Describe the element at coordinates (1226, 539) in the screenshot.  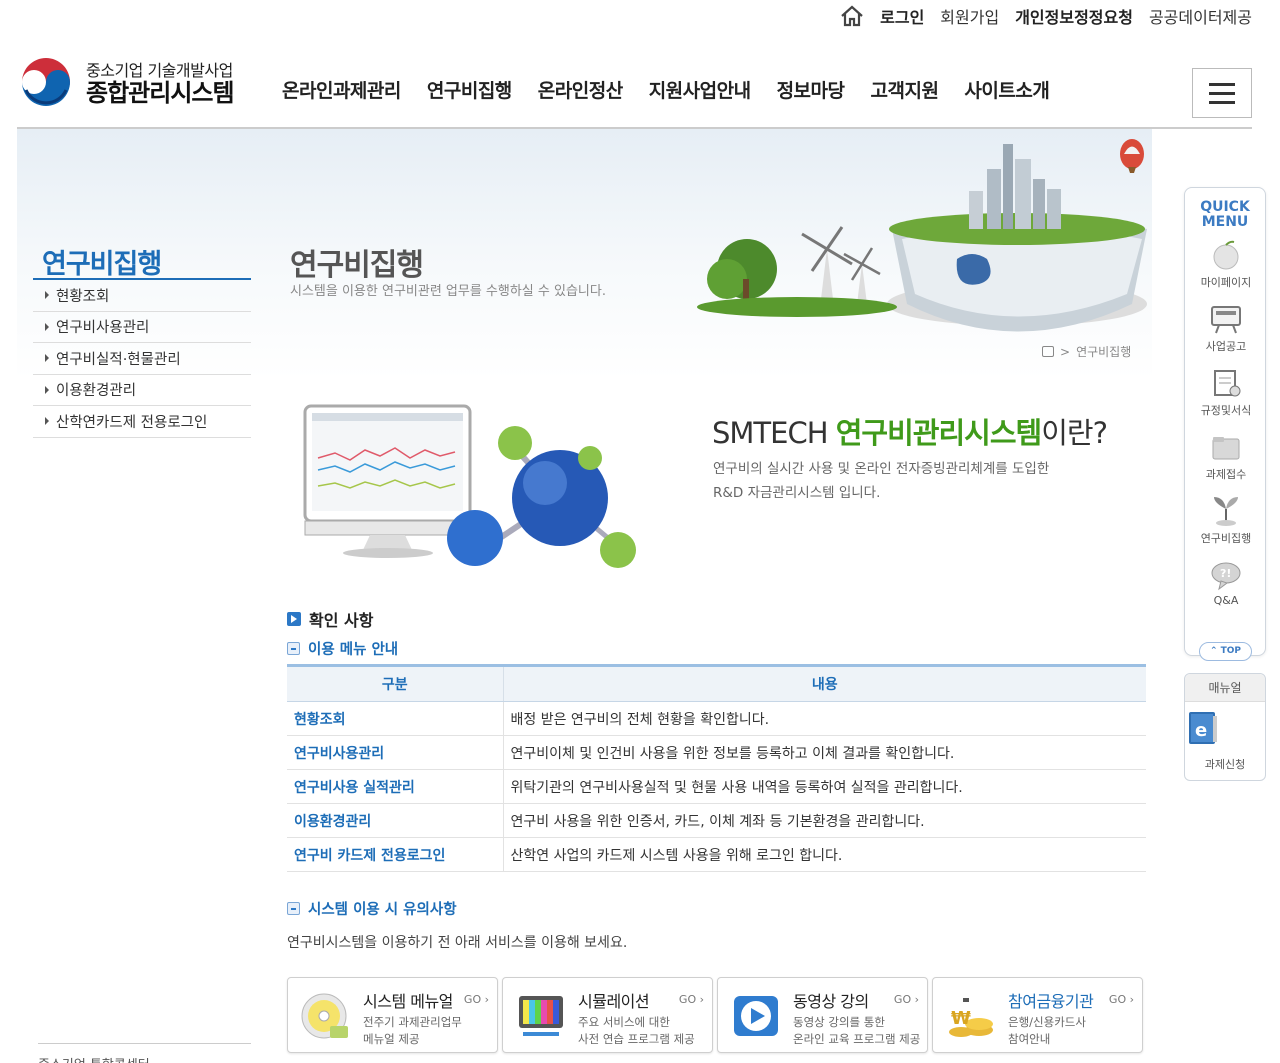
I see `quick-item-label: 연구비집행` at that location.